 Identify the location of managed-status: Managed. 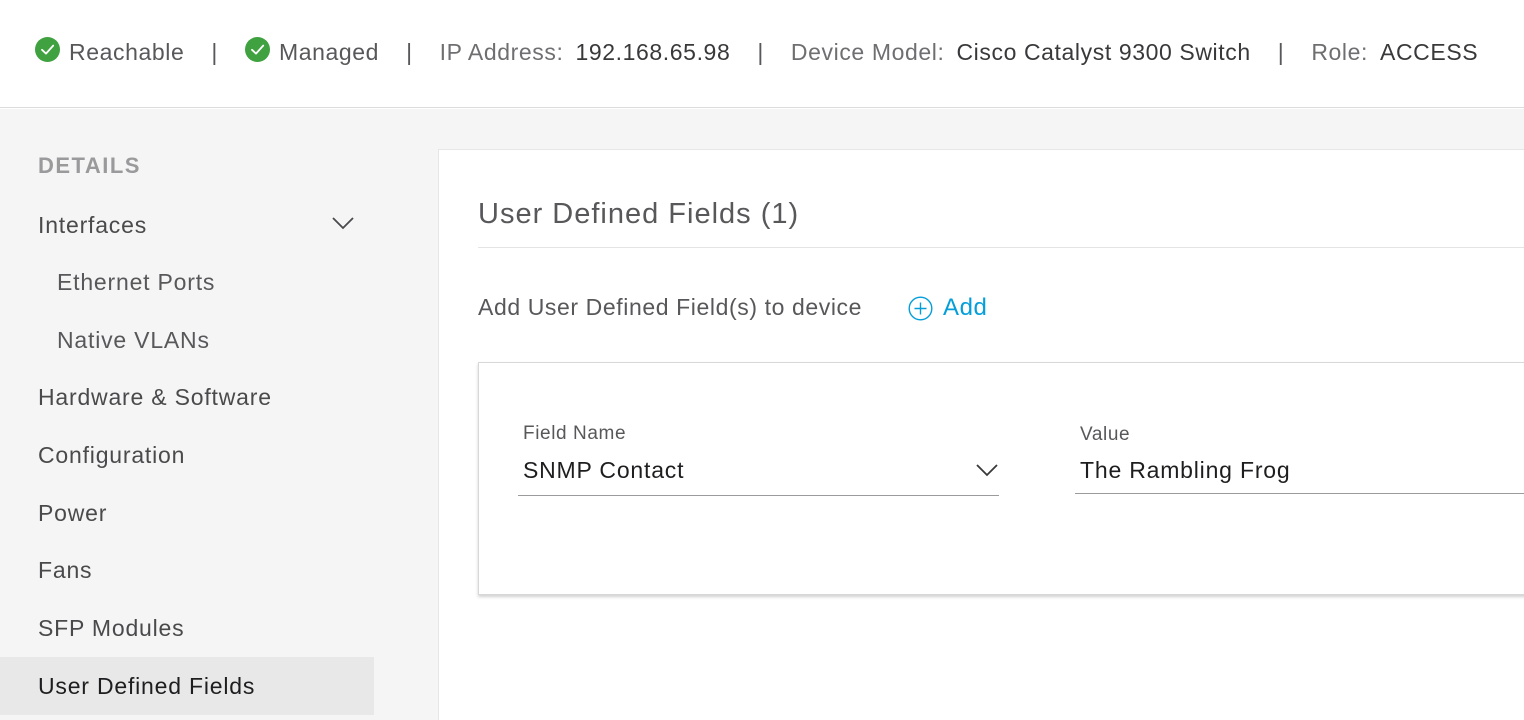
(312, 51).